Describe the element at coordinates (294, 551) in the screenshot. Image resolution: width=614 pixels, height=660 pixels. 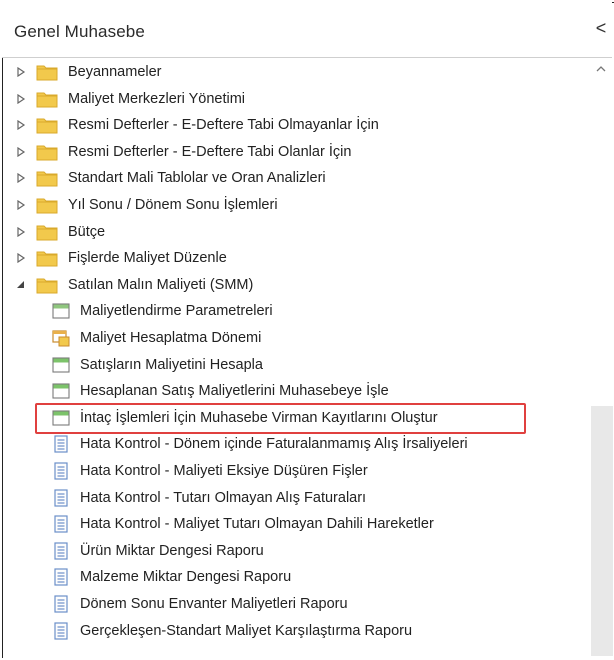
I see `tree-item-row: Ürün Miktar Dengesi Raporu` at that location.